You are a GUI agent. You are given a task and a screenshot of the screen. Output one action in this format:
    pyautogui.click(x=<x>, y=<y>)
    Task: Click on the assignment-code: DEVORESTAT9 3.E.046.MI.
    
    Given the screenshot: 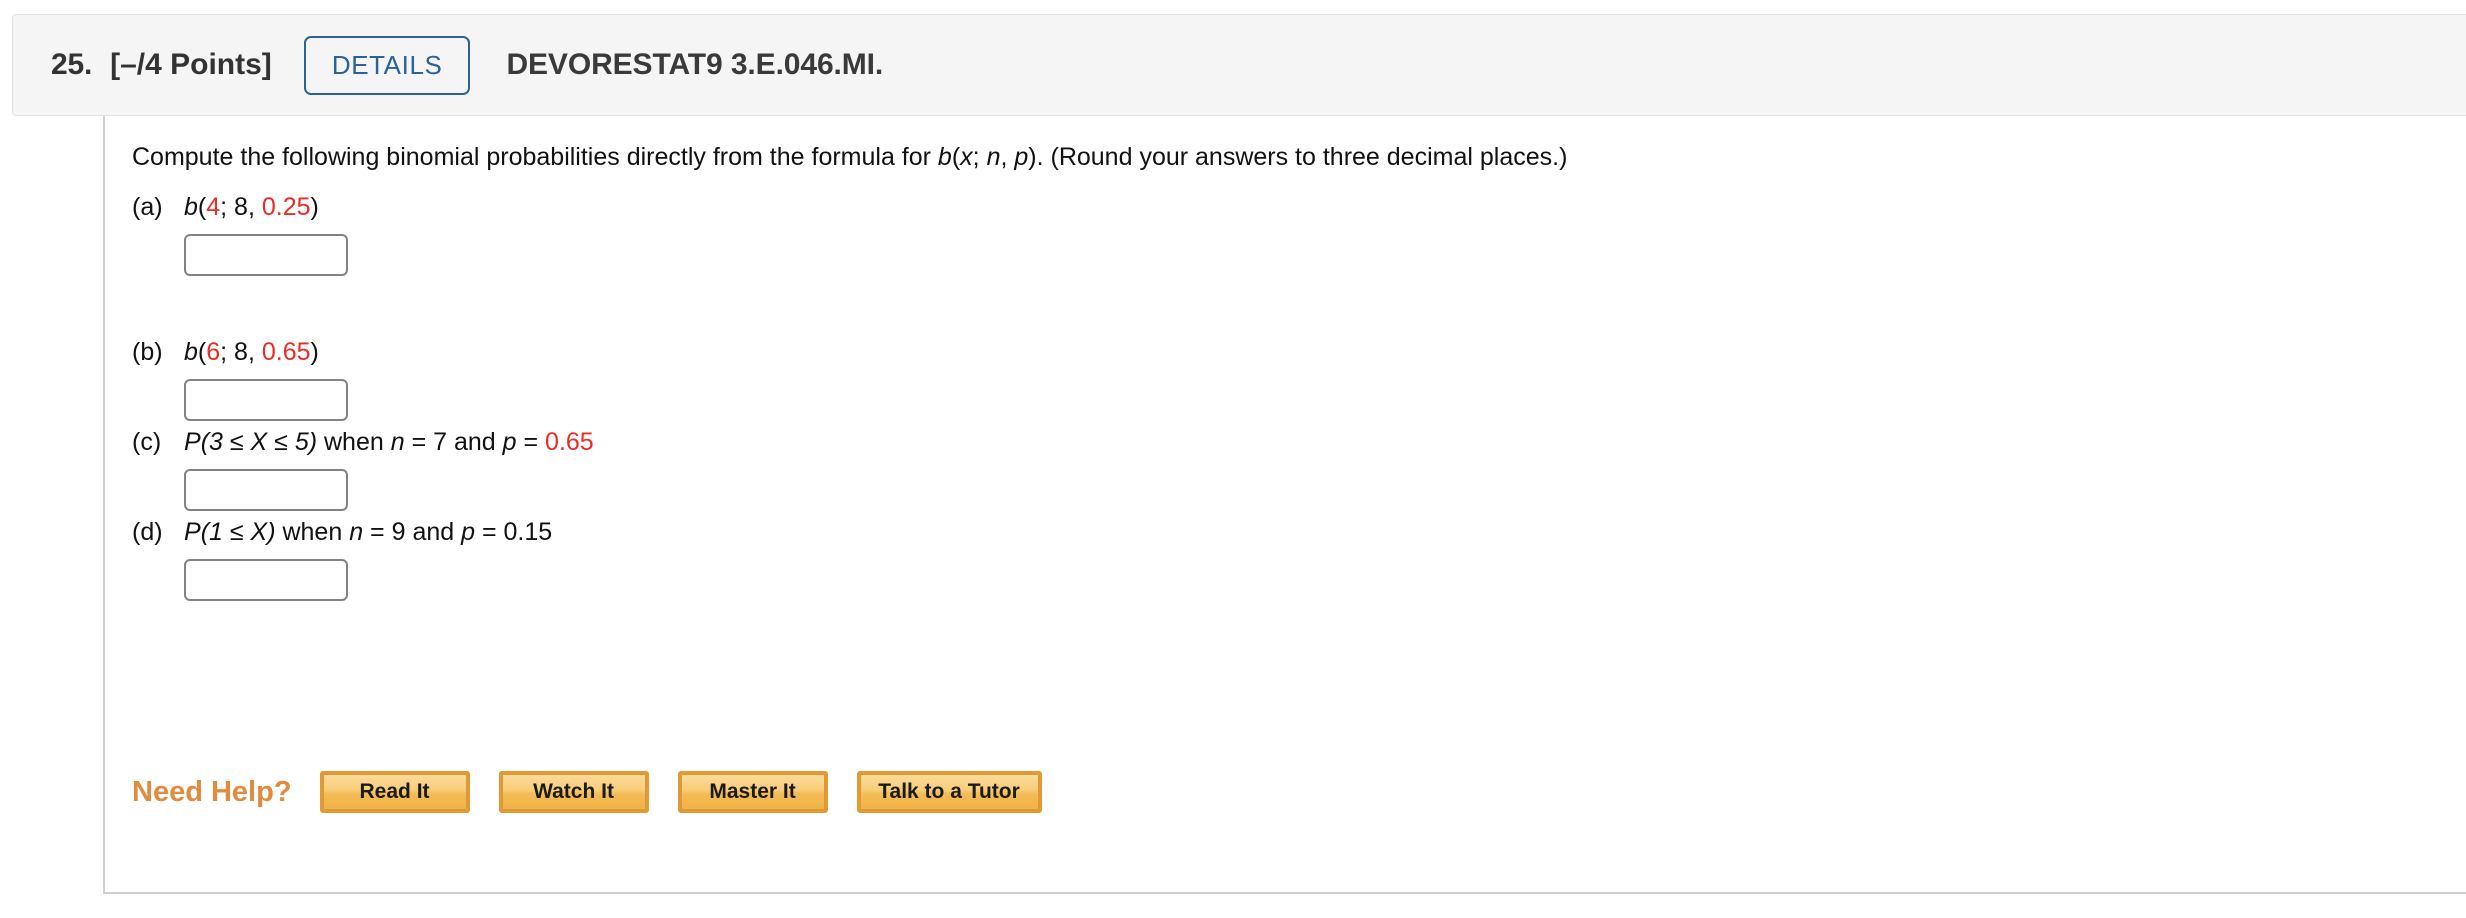 What is the action you would take?
    pyautogui.click(x=695, y=64)
    